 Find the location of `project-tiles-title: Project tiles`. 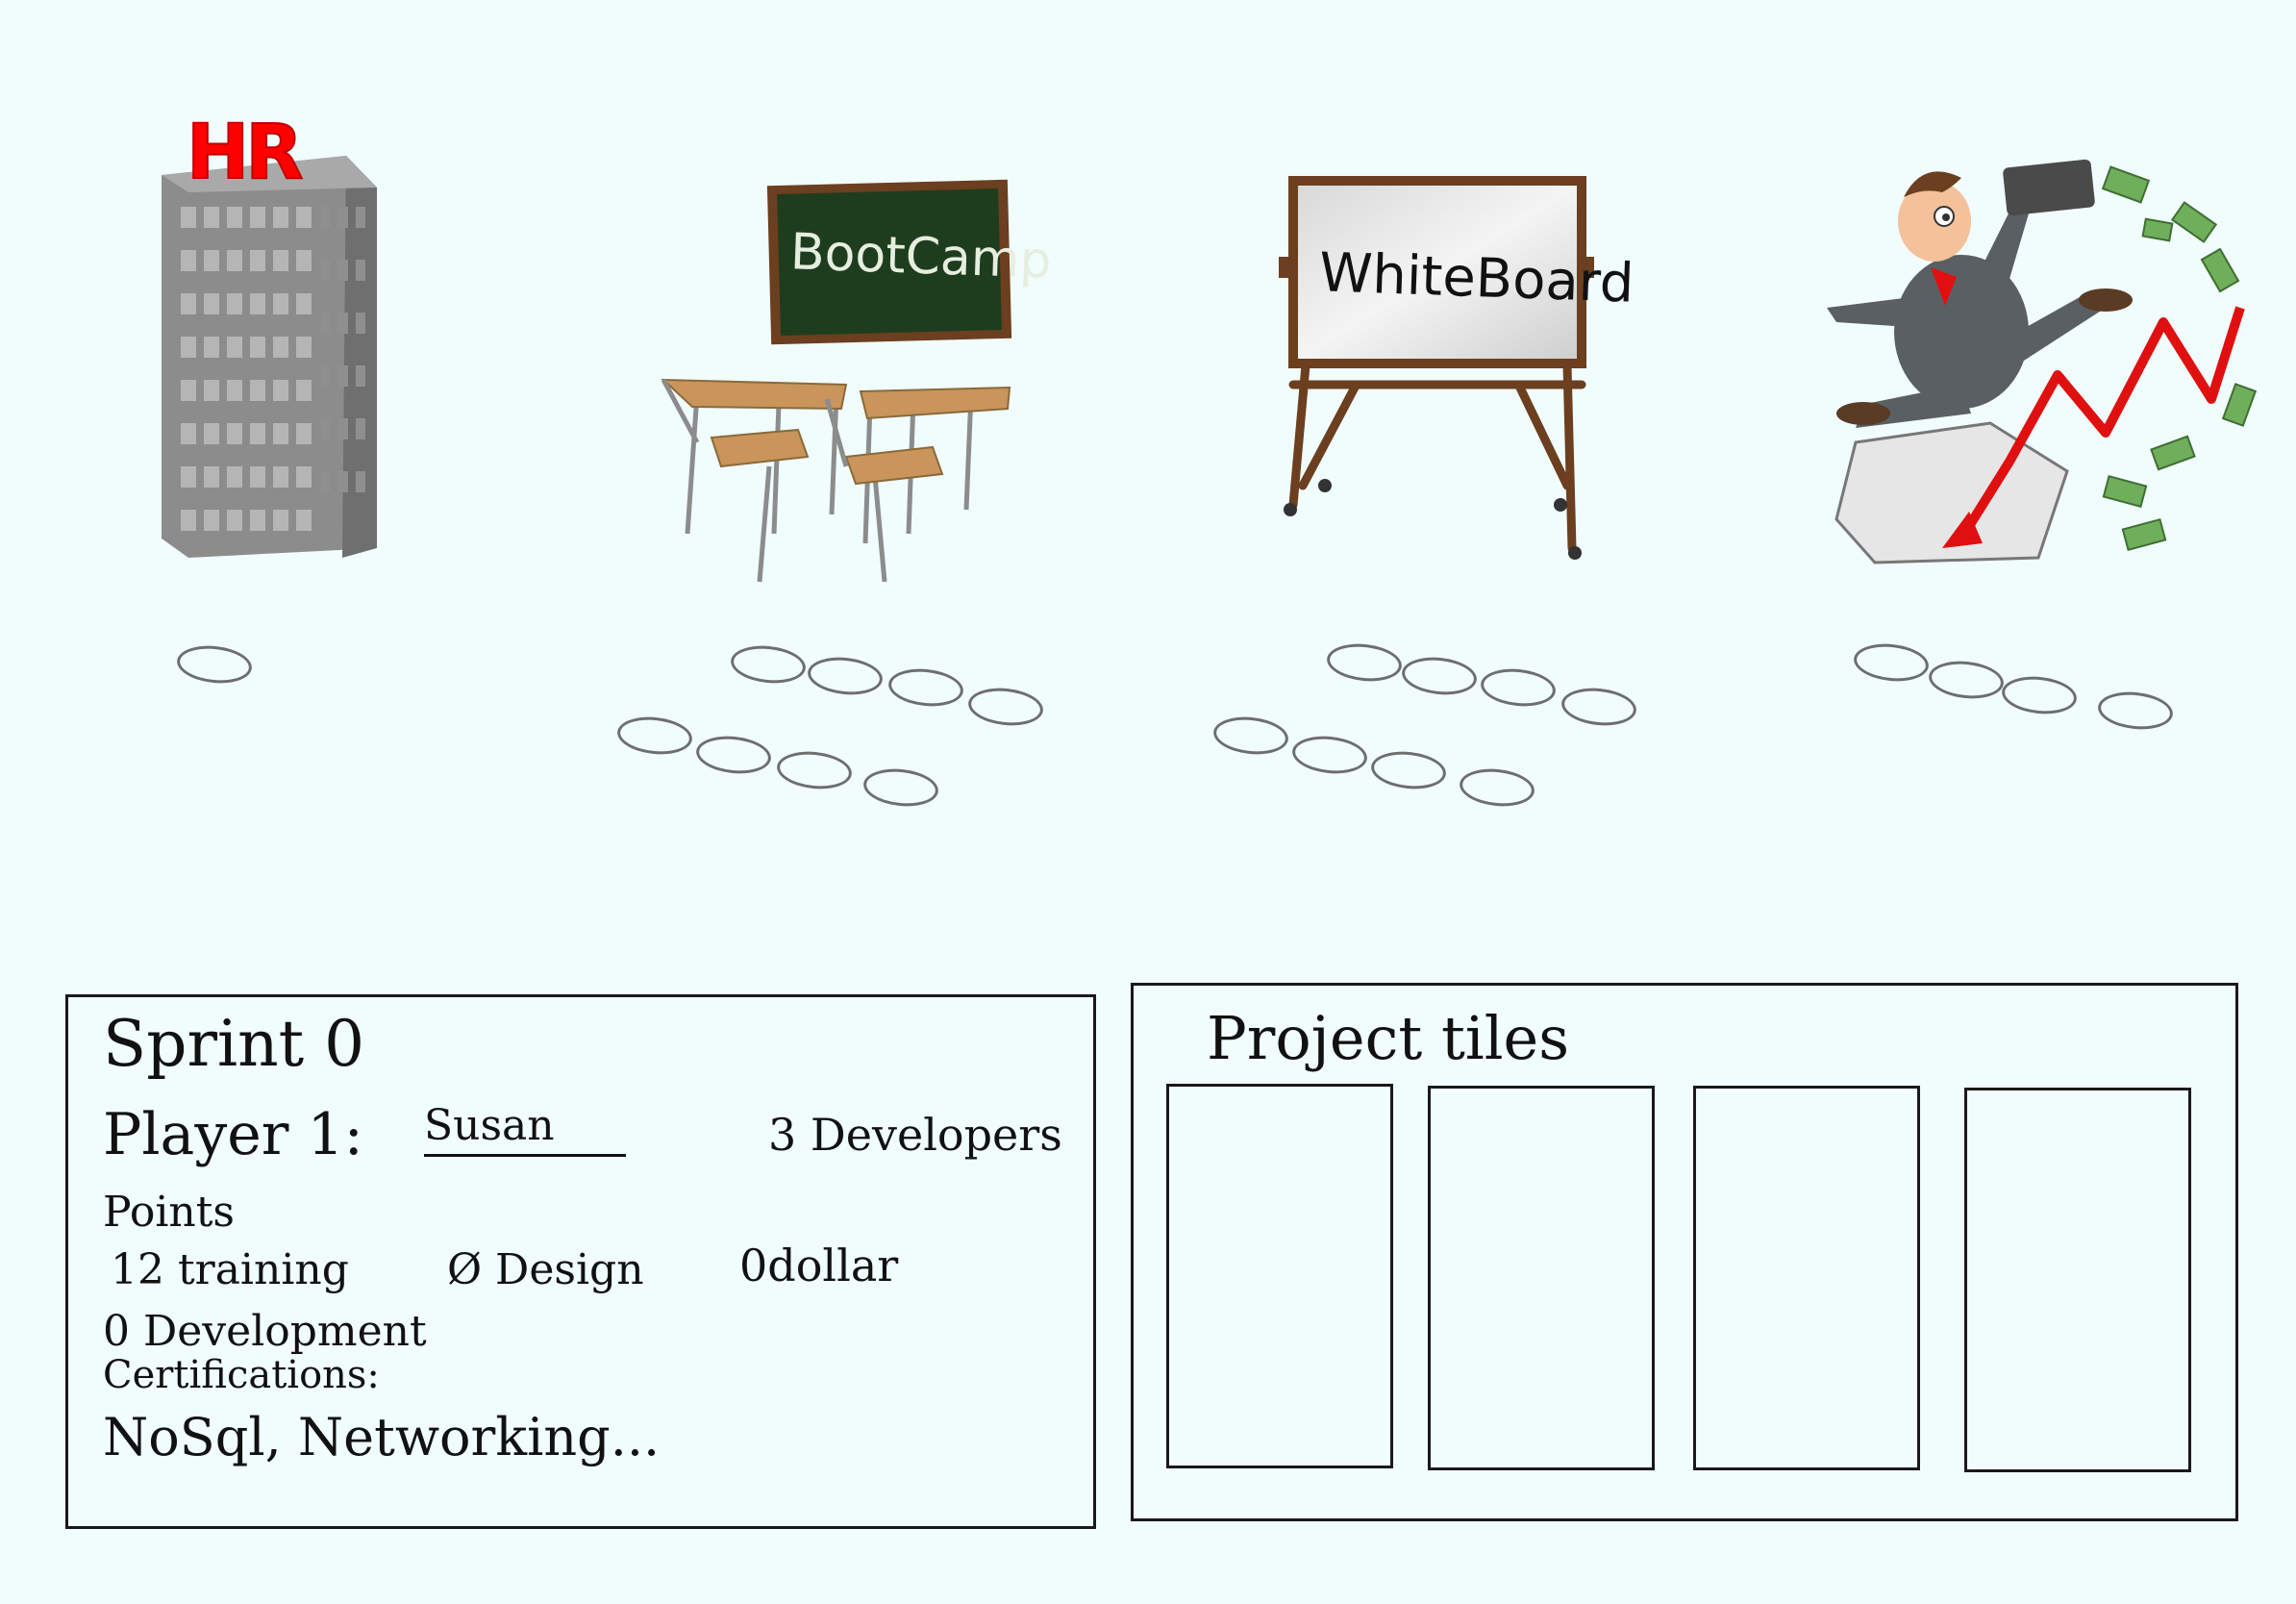

project-tiles-title: Project tiles is located at coordinates (1388, 1038).